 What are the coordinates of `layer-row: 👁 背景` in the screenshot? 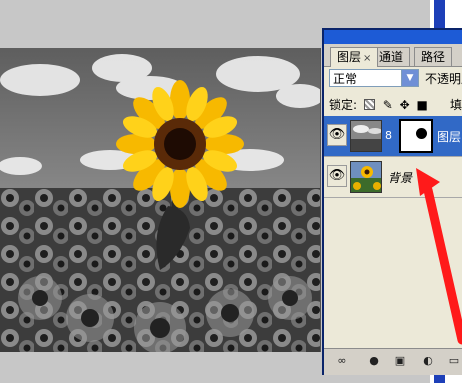 It's located at (393, 177).